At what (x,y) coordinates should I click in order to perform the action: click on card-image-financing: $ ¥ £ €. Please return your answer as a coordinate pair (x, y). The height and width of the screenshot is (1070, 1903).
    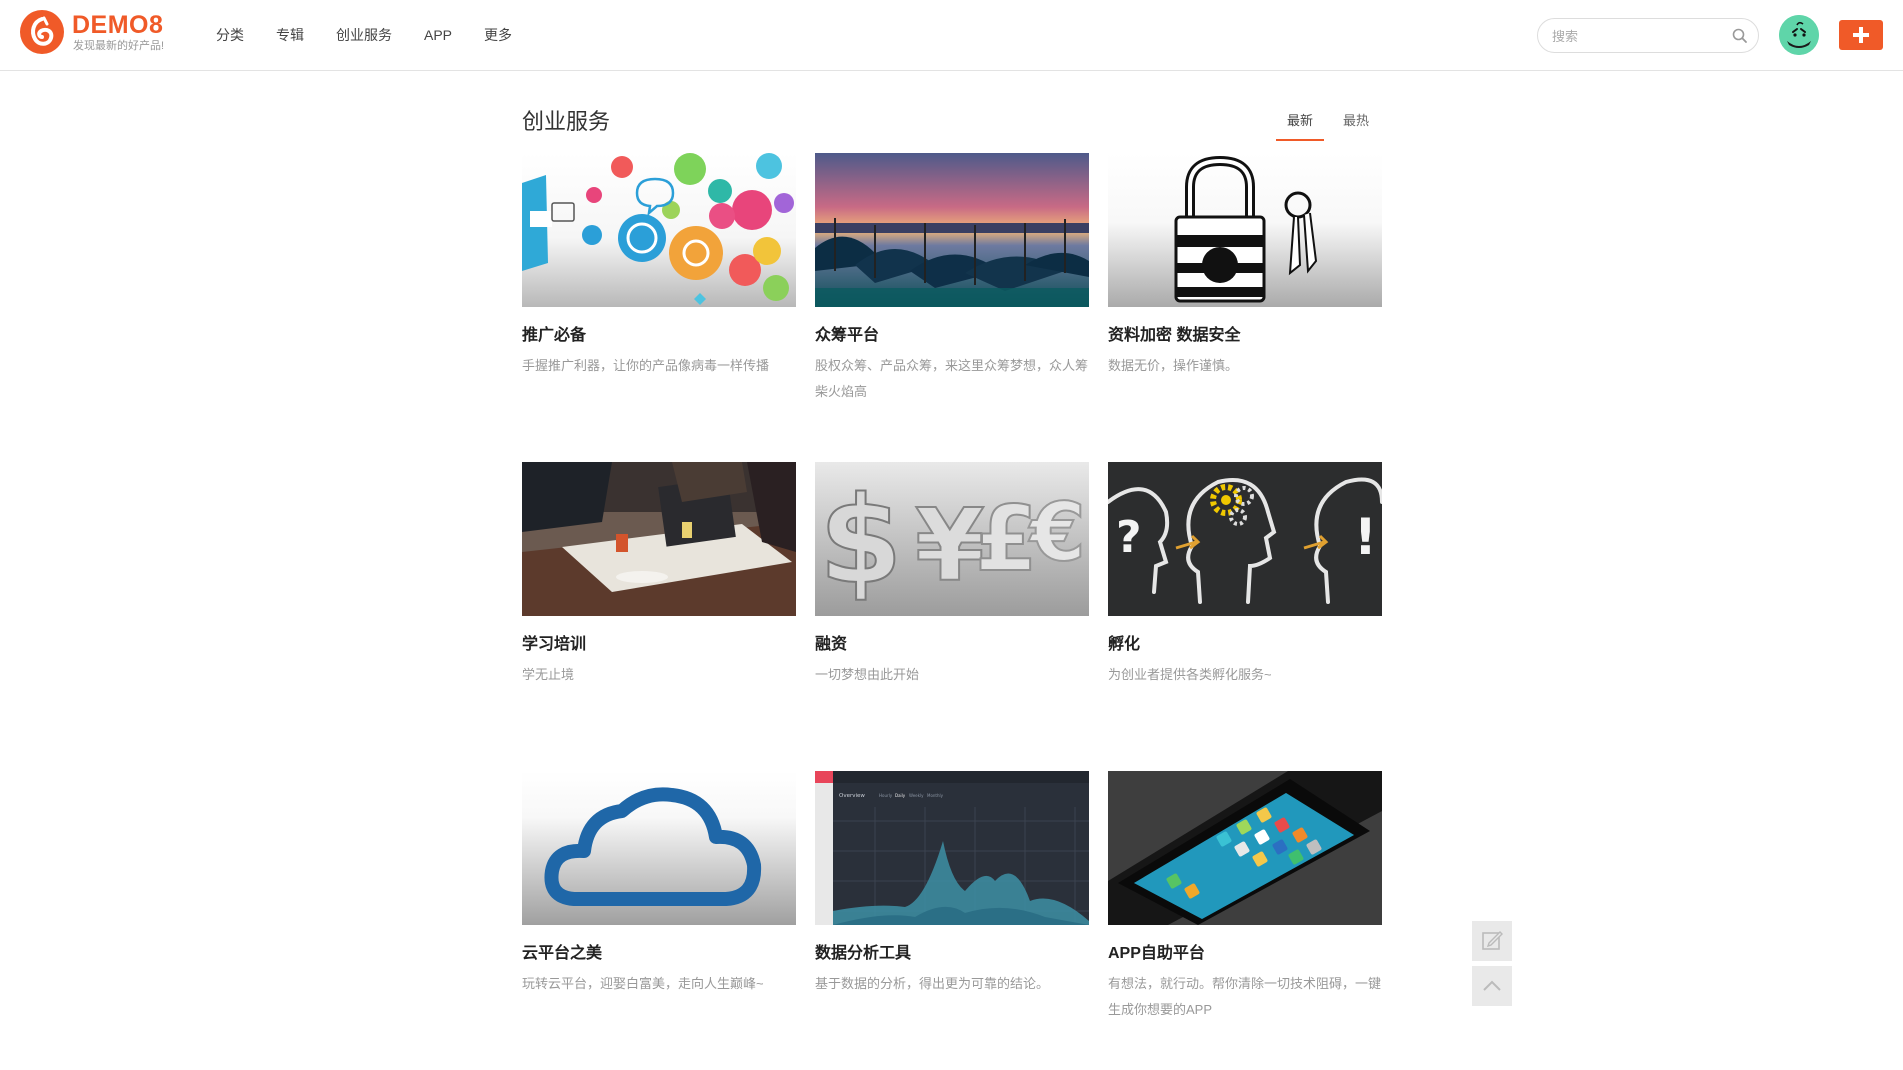
    Looking at the image, I should click on (952, 539).